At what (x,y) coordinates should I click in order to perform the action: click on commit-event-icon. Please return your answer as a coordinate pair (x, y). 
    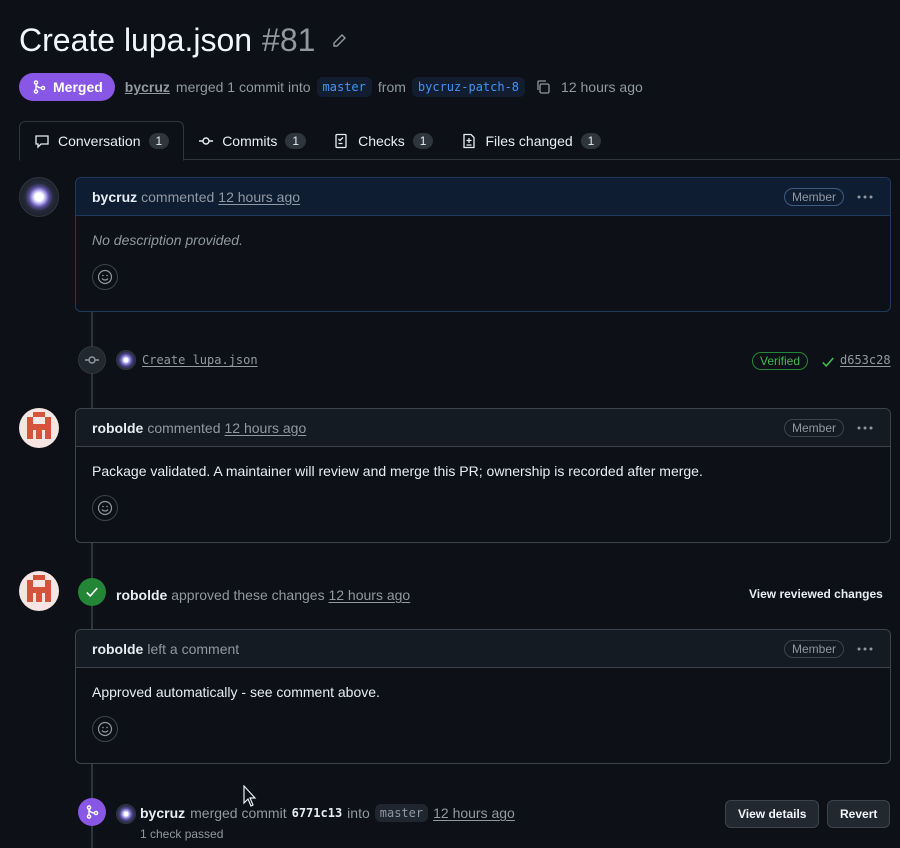
    Looking at the image, I should click on (92, 360).